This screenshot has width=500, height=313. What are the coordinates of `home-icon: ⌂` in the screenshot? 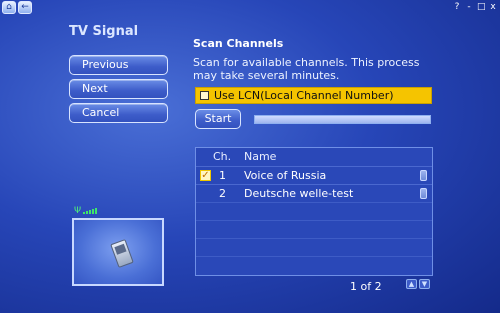 It's located at (9, 7).